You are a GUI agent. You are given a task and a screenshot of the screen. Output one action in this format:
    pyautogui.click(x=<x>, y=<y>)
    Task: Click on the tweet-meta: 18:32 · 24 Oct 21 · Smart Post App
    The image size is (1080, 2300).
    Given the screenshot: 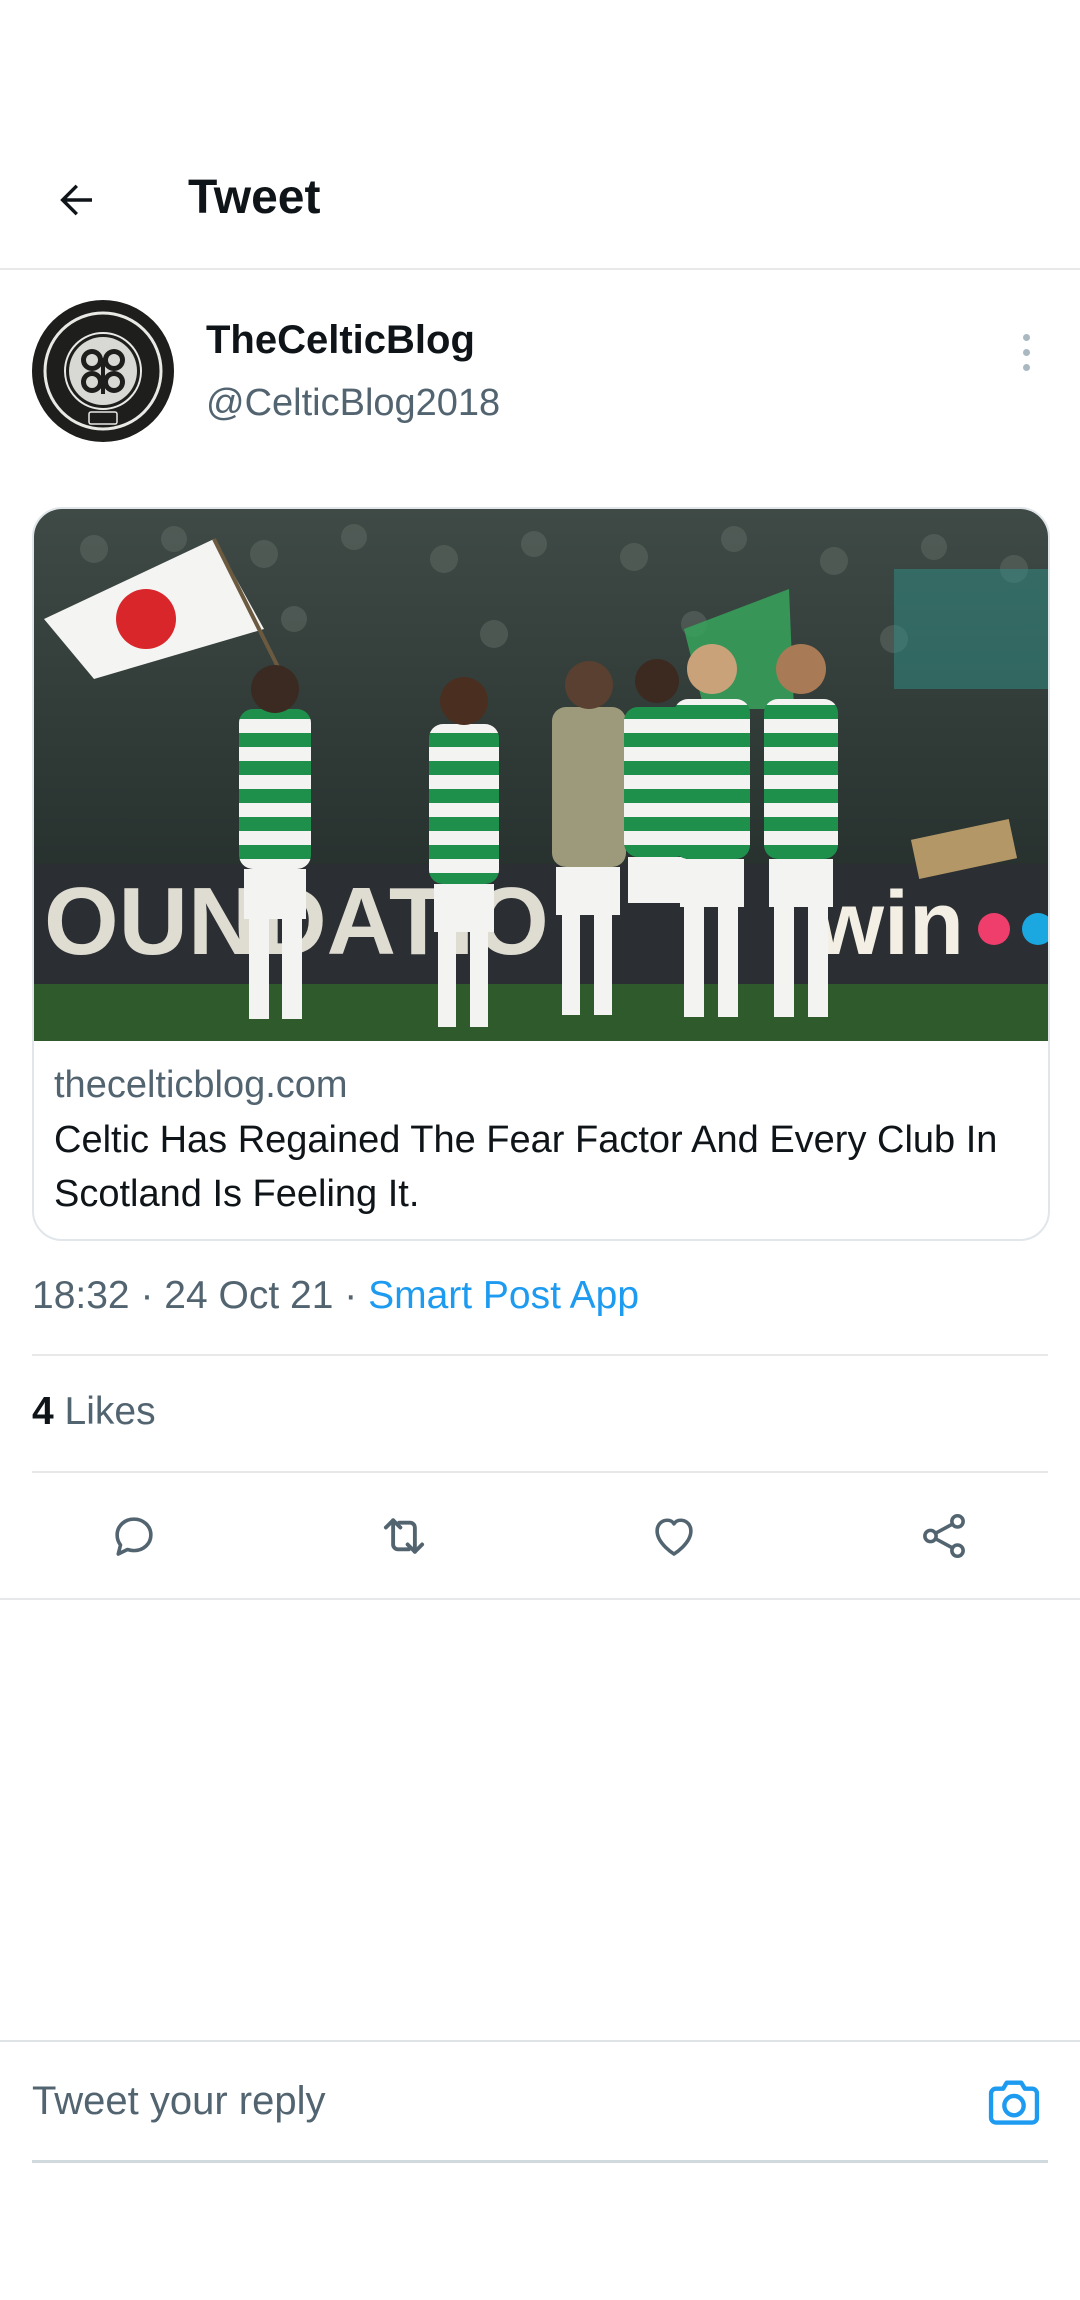 What is the action you would take?
    pyautogui.click(x=335, y=1296)
    